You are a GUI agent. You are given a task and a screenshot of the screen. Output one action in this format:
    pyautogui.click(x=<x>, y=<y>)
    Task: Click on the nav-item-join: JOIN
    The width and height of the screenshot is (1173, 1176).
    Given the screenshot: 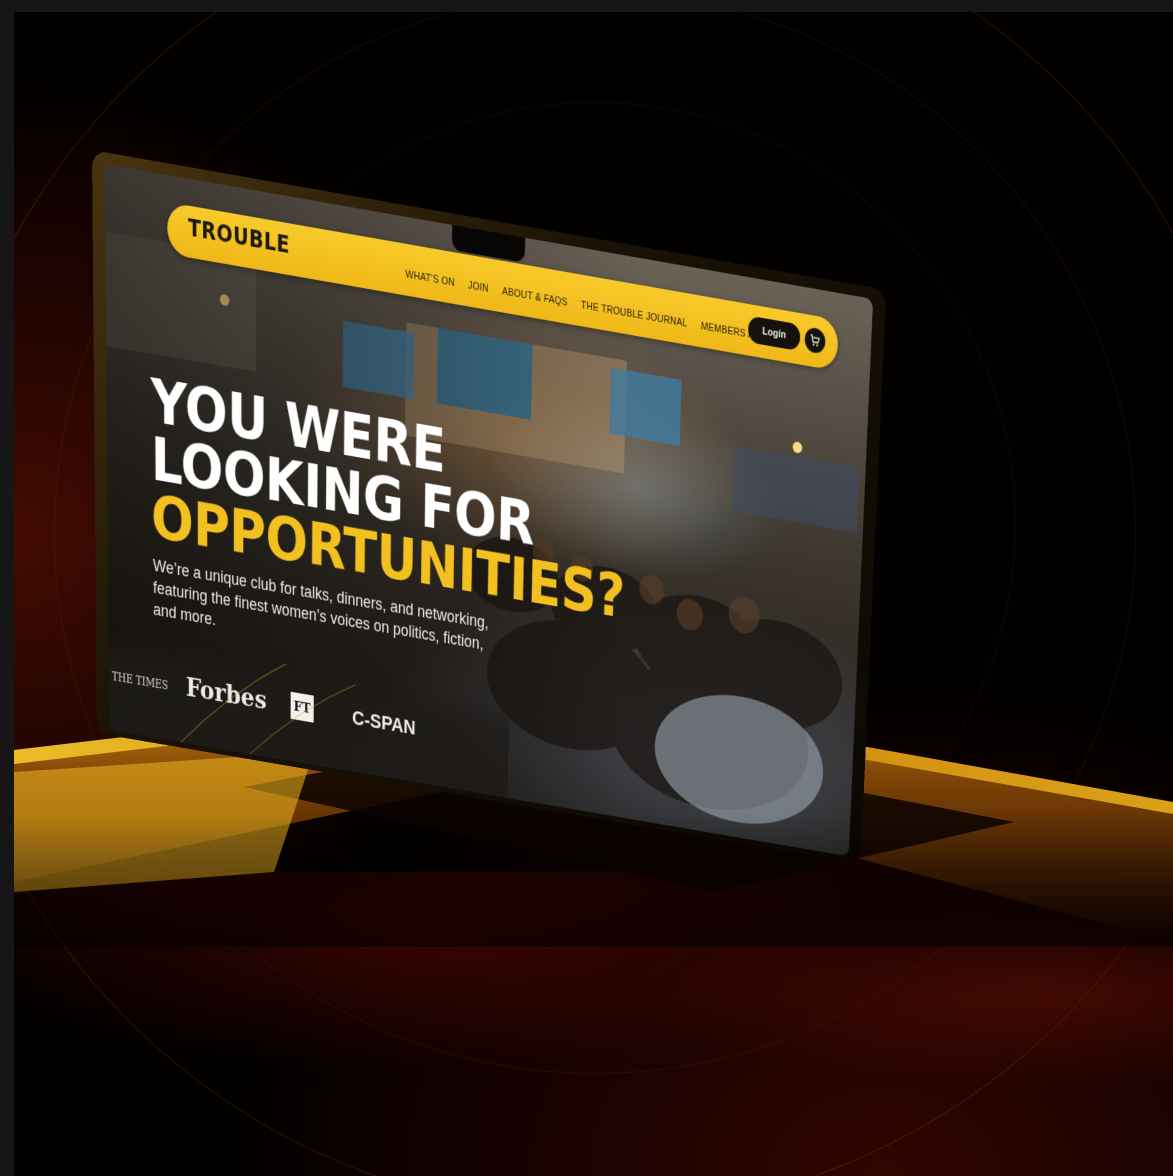 What is the action you would take?
    pyautogui.click(x=478, y=287)
    